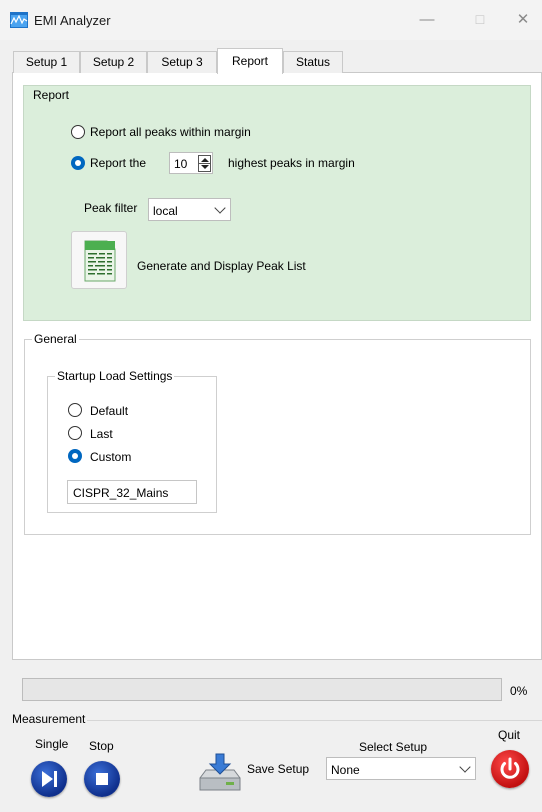 This screenshot has width=542, height=812. I want to click on startup-default-label: Default, so click(109, 411).